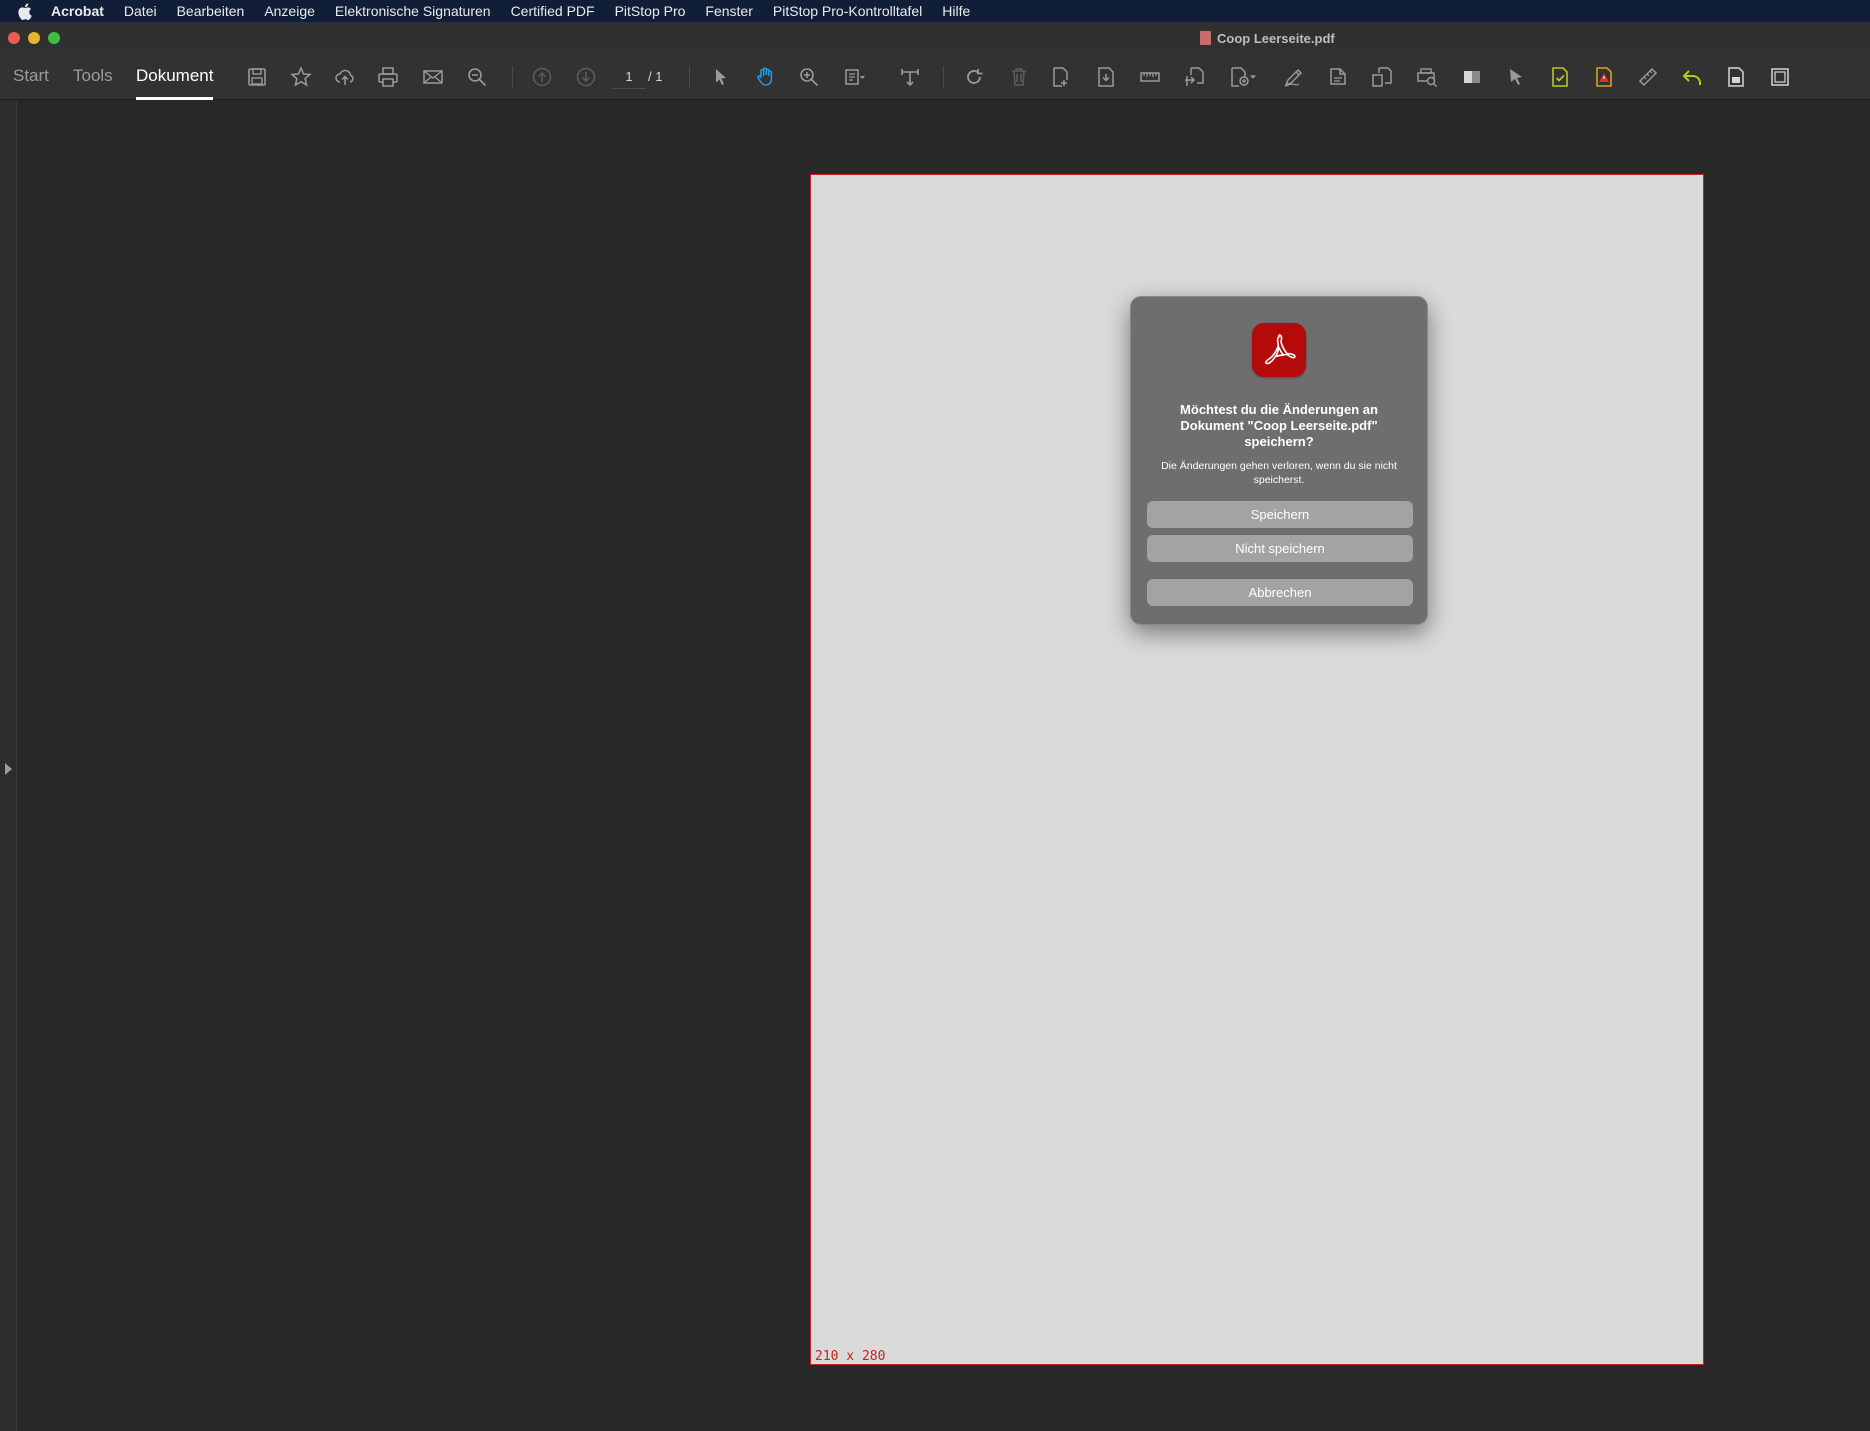 The image size is (1870, 1431). What do you see at coordinates (650, 11) in the screenshot?
I see `menu-pitstop-pro: PitStop Pro` at bounding box center [650, 11].